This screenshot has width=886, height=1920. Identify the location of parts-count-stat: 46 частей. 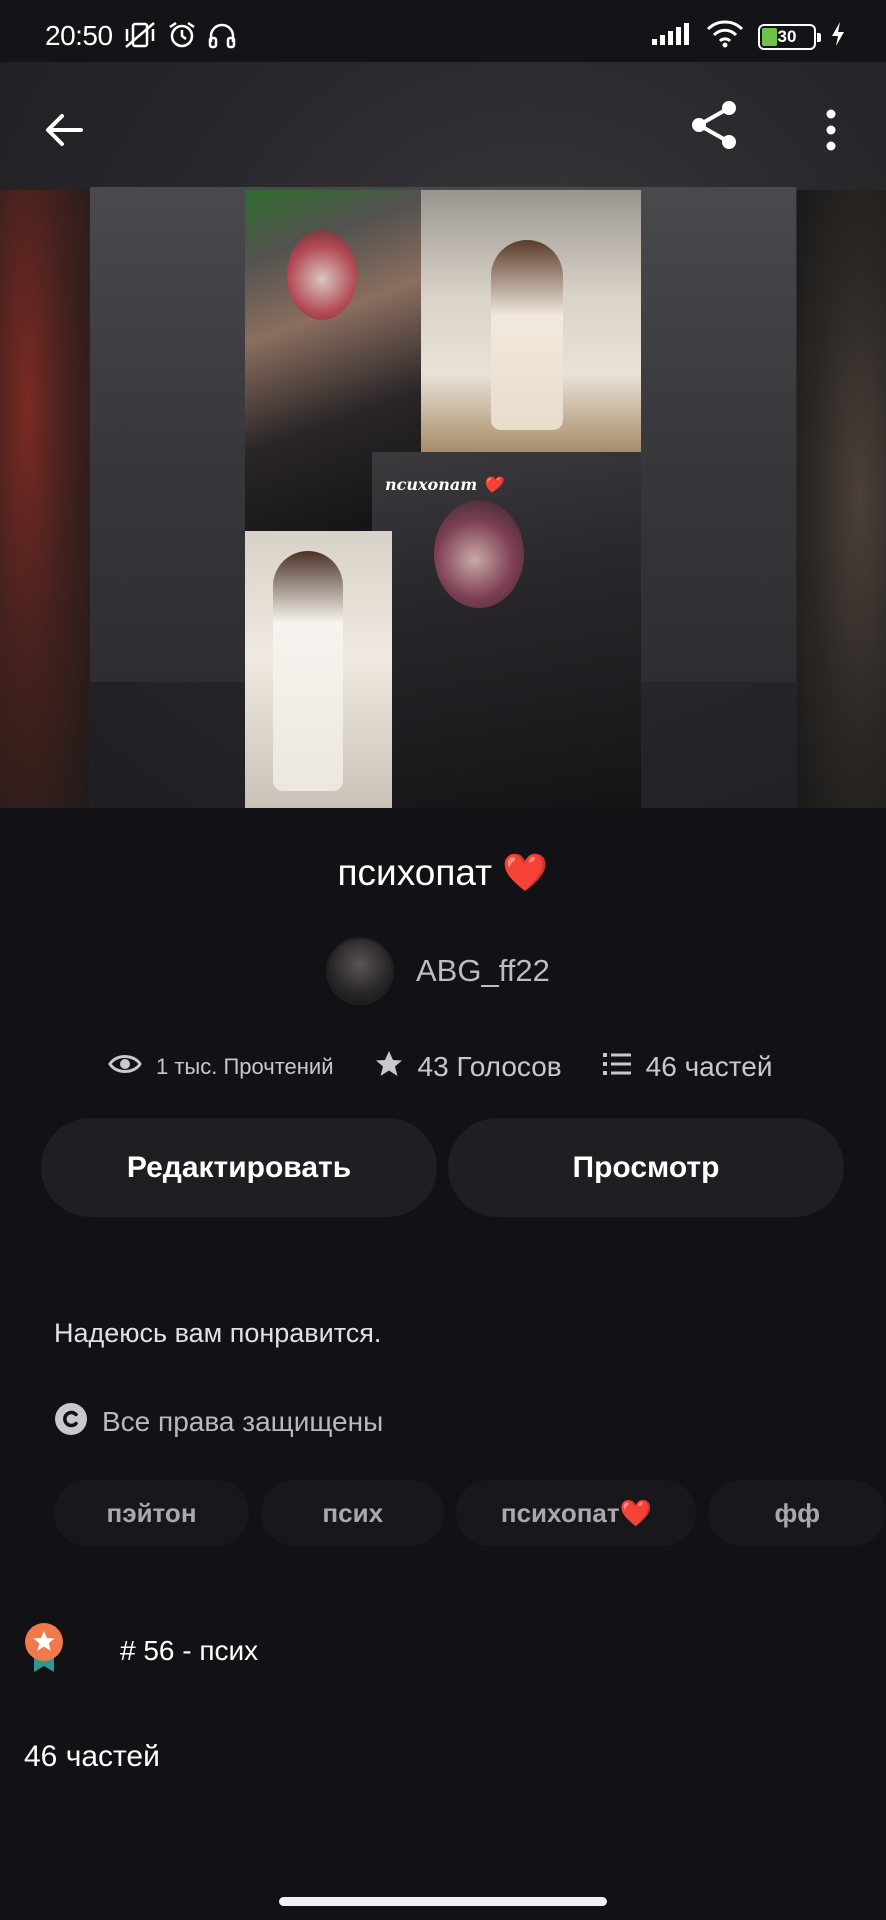
(709, 1066).